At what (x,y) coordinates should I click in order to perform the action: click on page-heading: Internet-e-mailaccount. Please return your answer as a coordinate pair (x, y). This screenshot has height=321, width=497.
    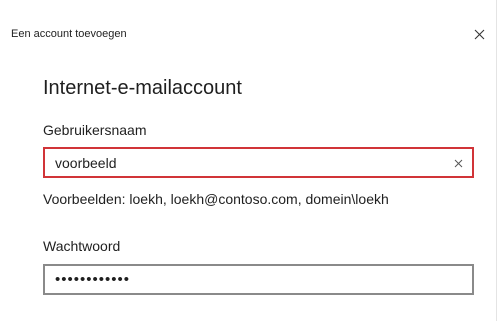
    Looking at the image, I should click on (142, 88).